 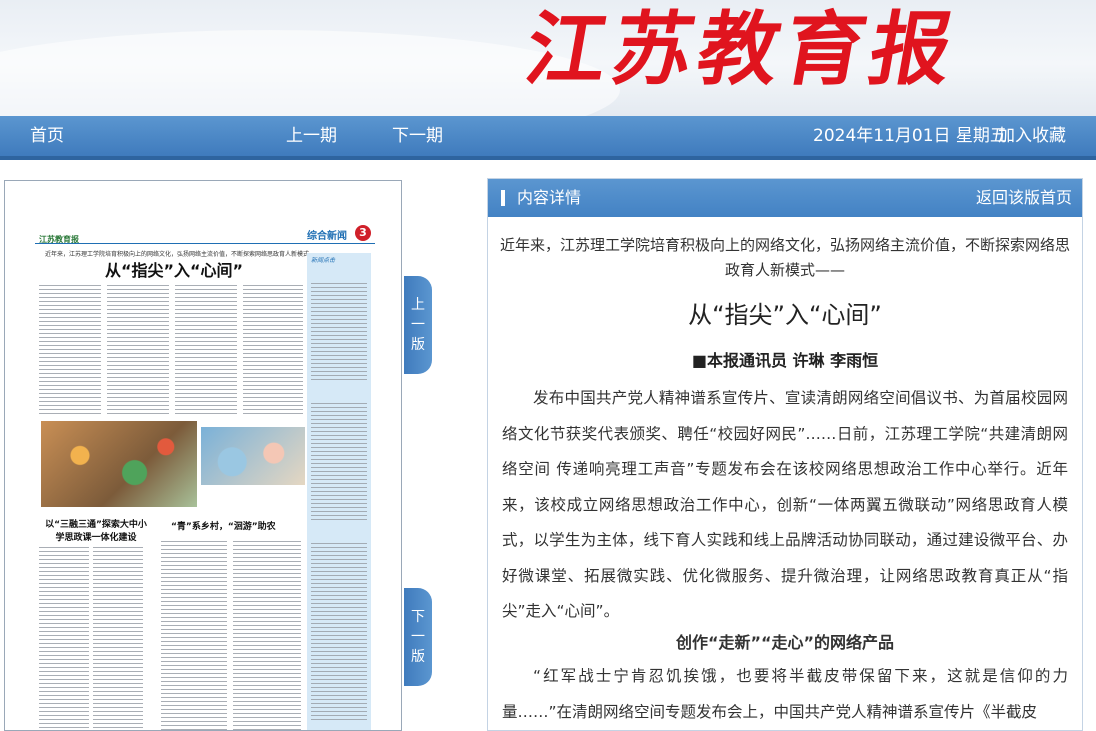 I want to click on prev-issue-link: 上一期, so click(x=311, y=136).